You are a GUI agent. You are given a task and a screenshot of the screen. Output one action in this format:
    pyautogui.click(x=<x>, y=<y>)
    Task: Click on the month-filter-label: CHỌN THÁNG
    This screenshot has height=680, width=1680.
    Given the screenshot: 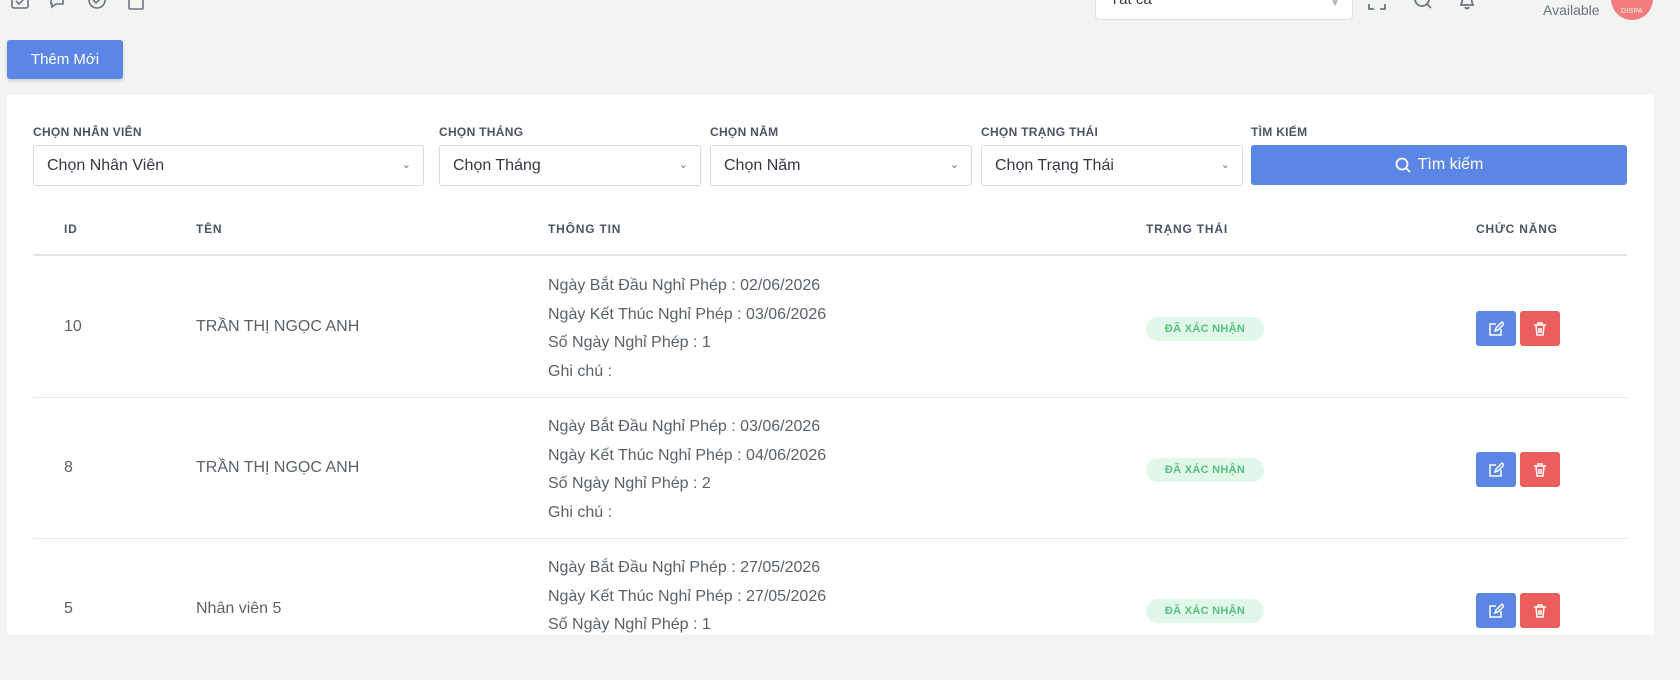 What is the action you would take?
    pyautogui.click(x=481, y=132)
    